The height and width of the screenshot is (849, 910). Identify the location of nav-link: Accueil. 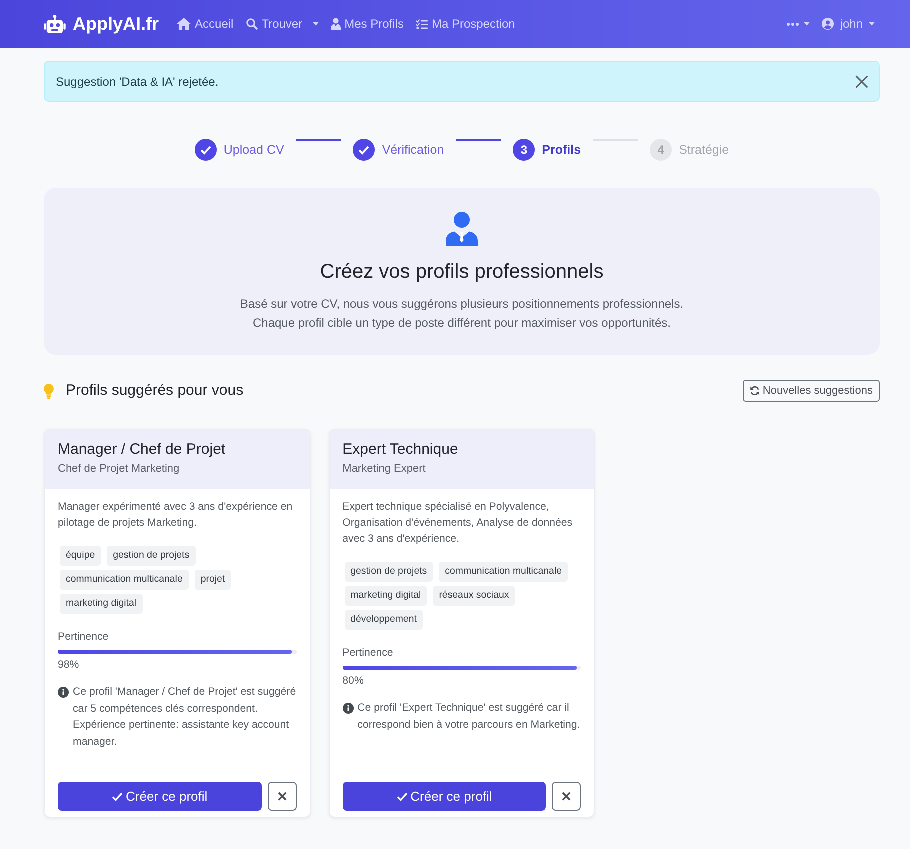
(205, 24).